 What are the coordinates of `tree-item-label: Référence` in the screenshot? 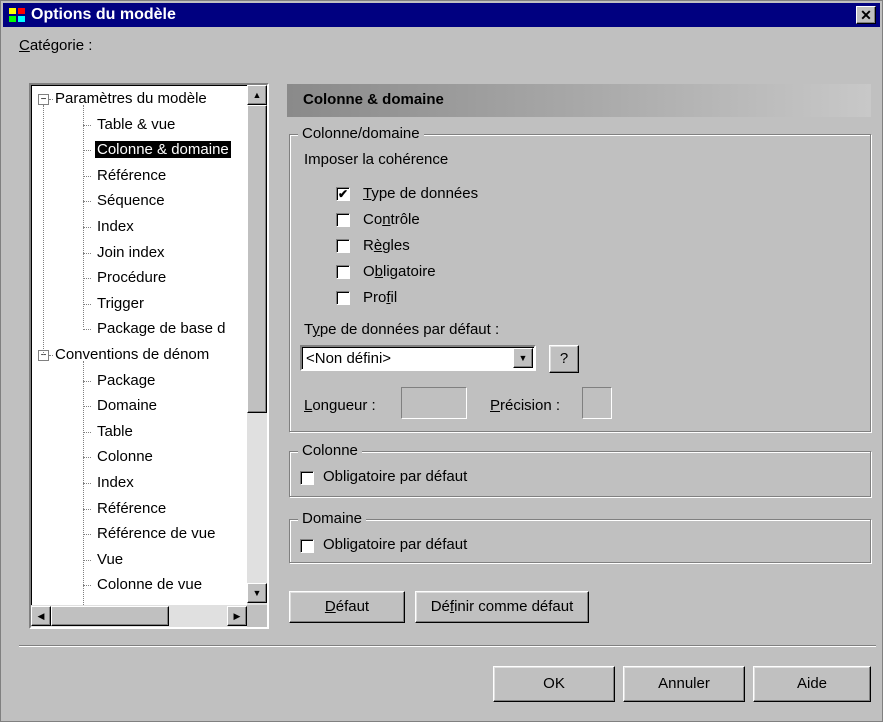 It's located at (132, 175).